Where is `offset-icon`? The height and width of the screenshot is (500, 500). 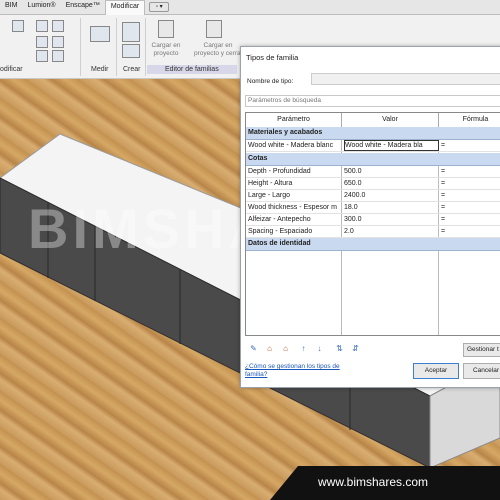
offset-icon is located at coordinates (58, 26).